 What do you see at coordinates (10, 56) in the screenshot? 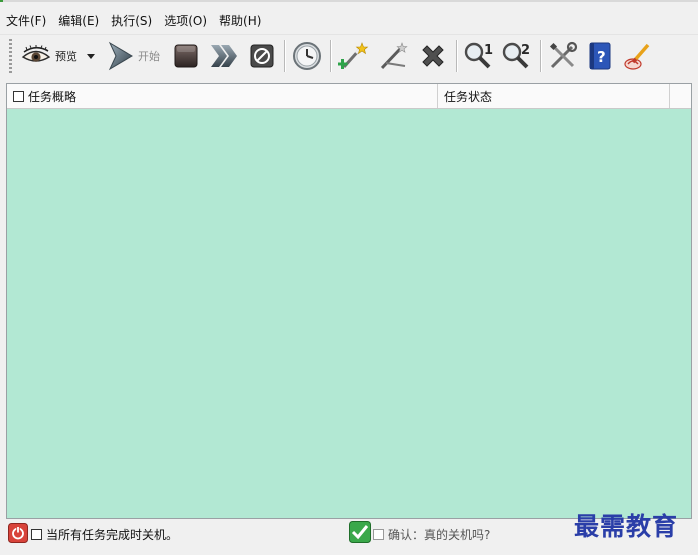
I see `toolbar-grip` at bounding box center [10, 56].